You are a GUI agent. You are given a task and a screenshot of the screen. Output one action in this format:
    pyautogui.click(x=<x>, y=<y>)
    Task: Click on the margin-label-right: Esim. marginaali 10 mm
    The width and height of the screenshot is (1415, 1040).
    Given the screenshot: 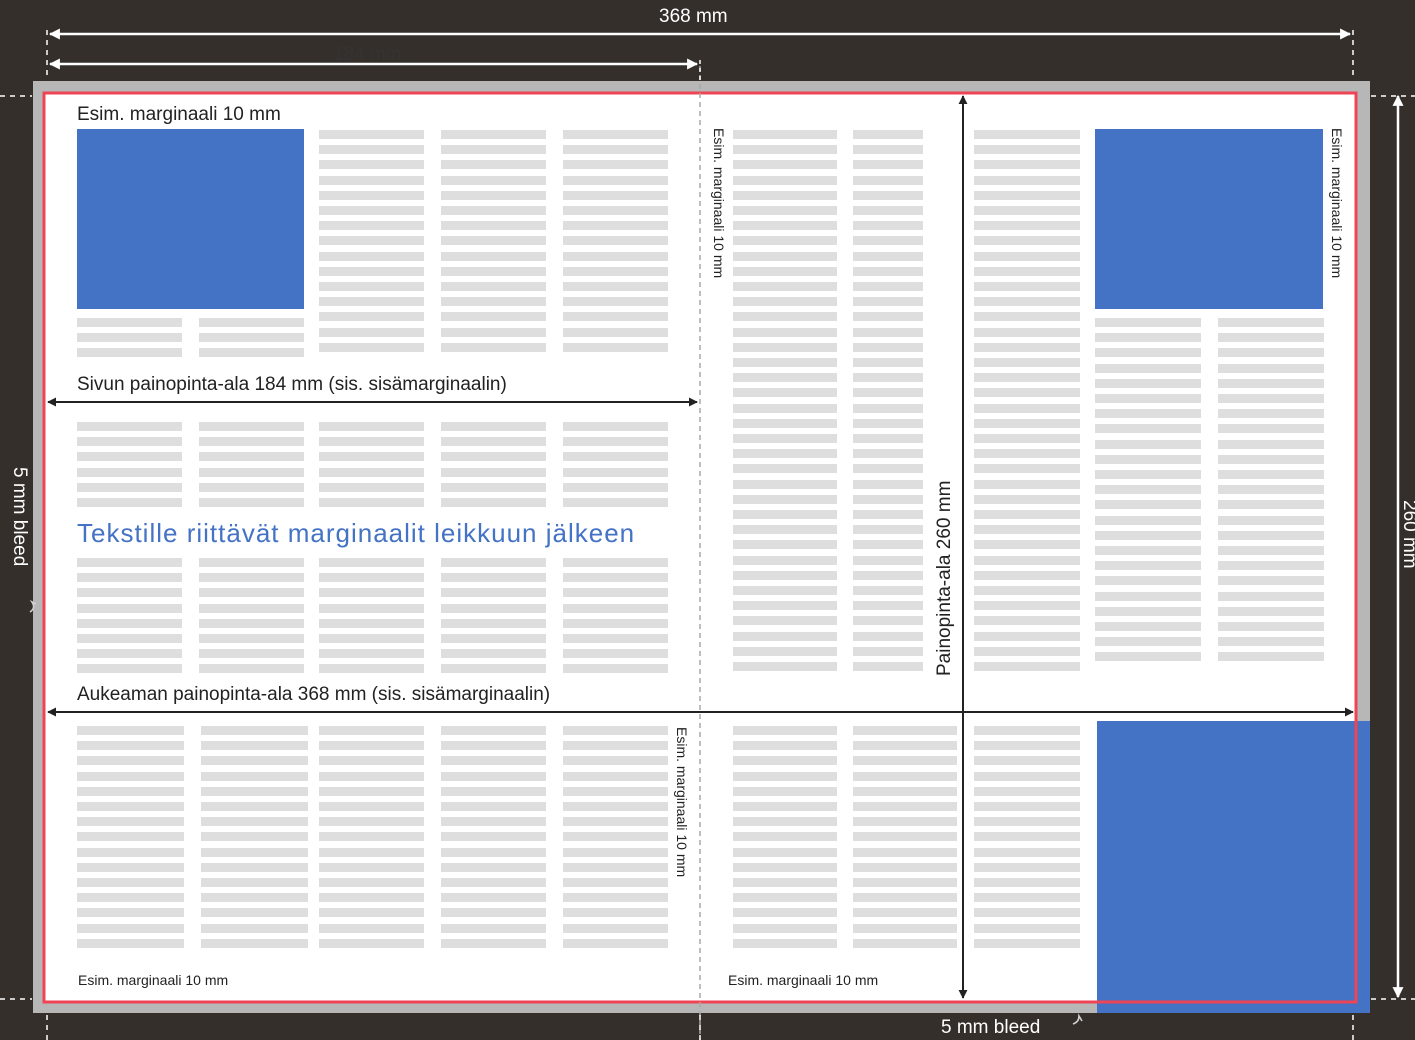 What is the action you would take?
    pyautogui.click(x=1337, y=203)
    